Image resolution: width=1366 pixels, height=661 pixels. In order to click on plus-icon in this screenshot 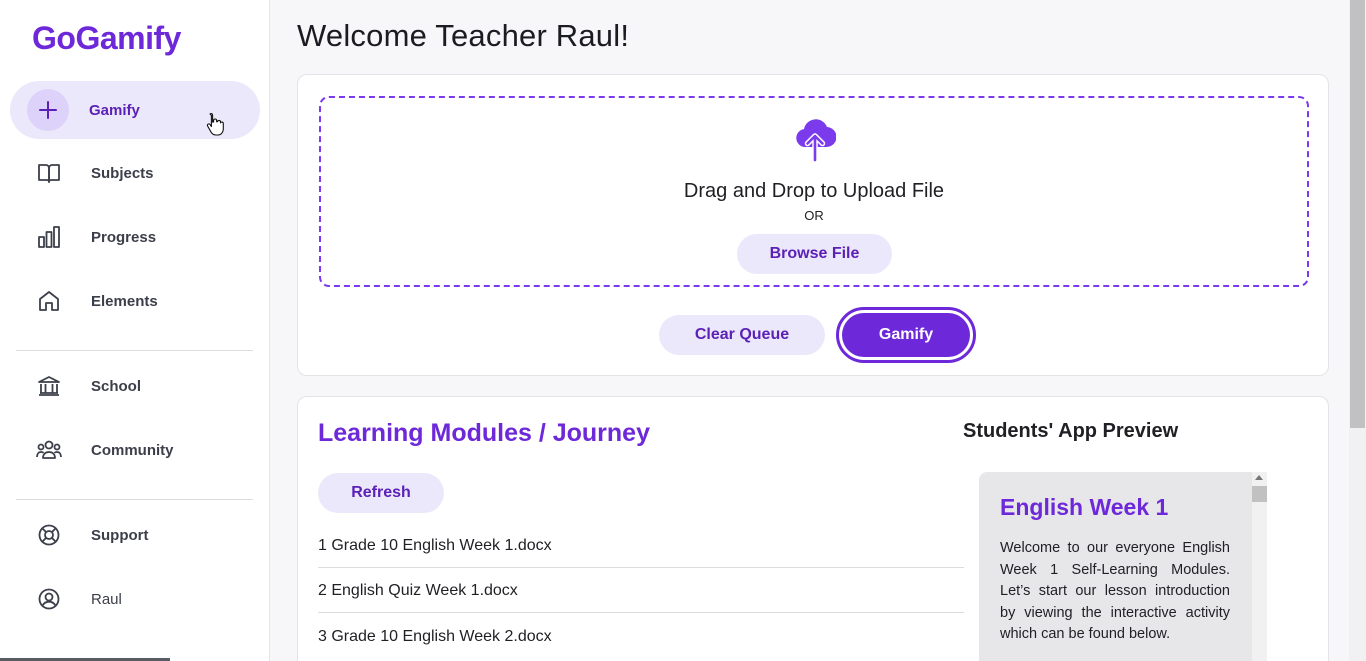, I will do `click(48, 110)`.